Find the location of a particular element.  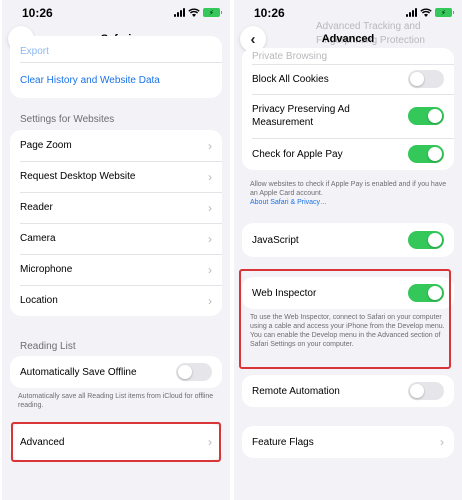

website-setting-row: Request Desktop Website › is located at coordinates (116, 176).